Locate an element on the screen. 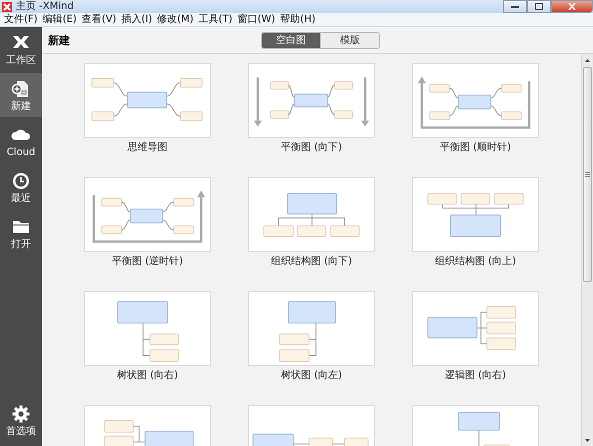 This screenshot has height=446, width=593. template-label: 思维导图 is located at coordinates (148, 148).